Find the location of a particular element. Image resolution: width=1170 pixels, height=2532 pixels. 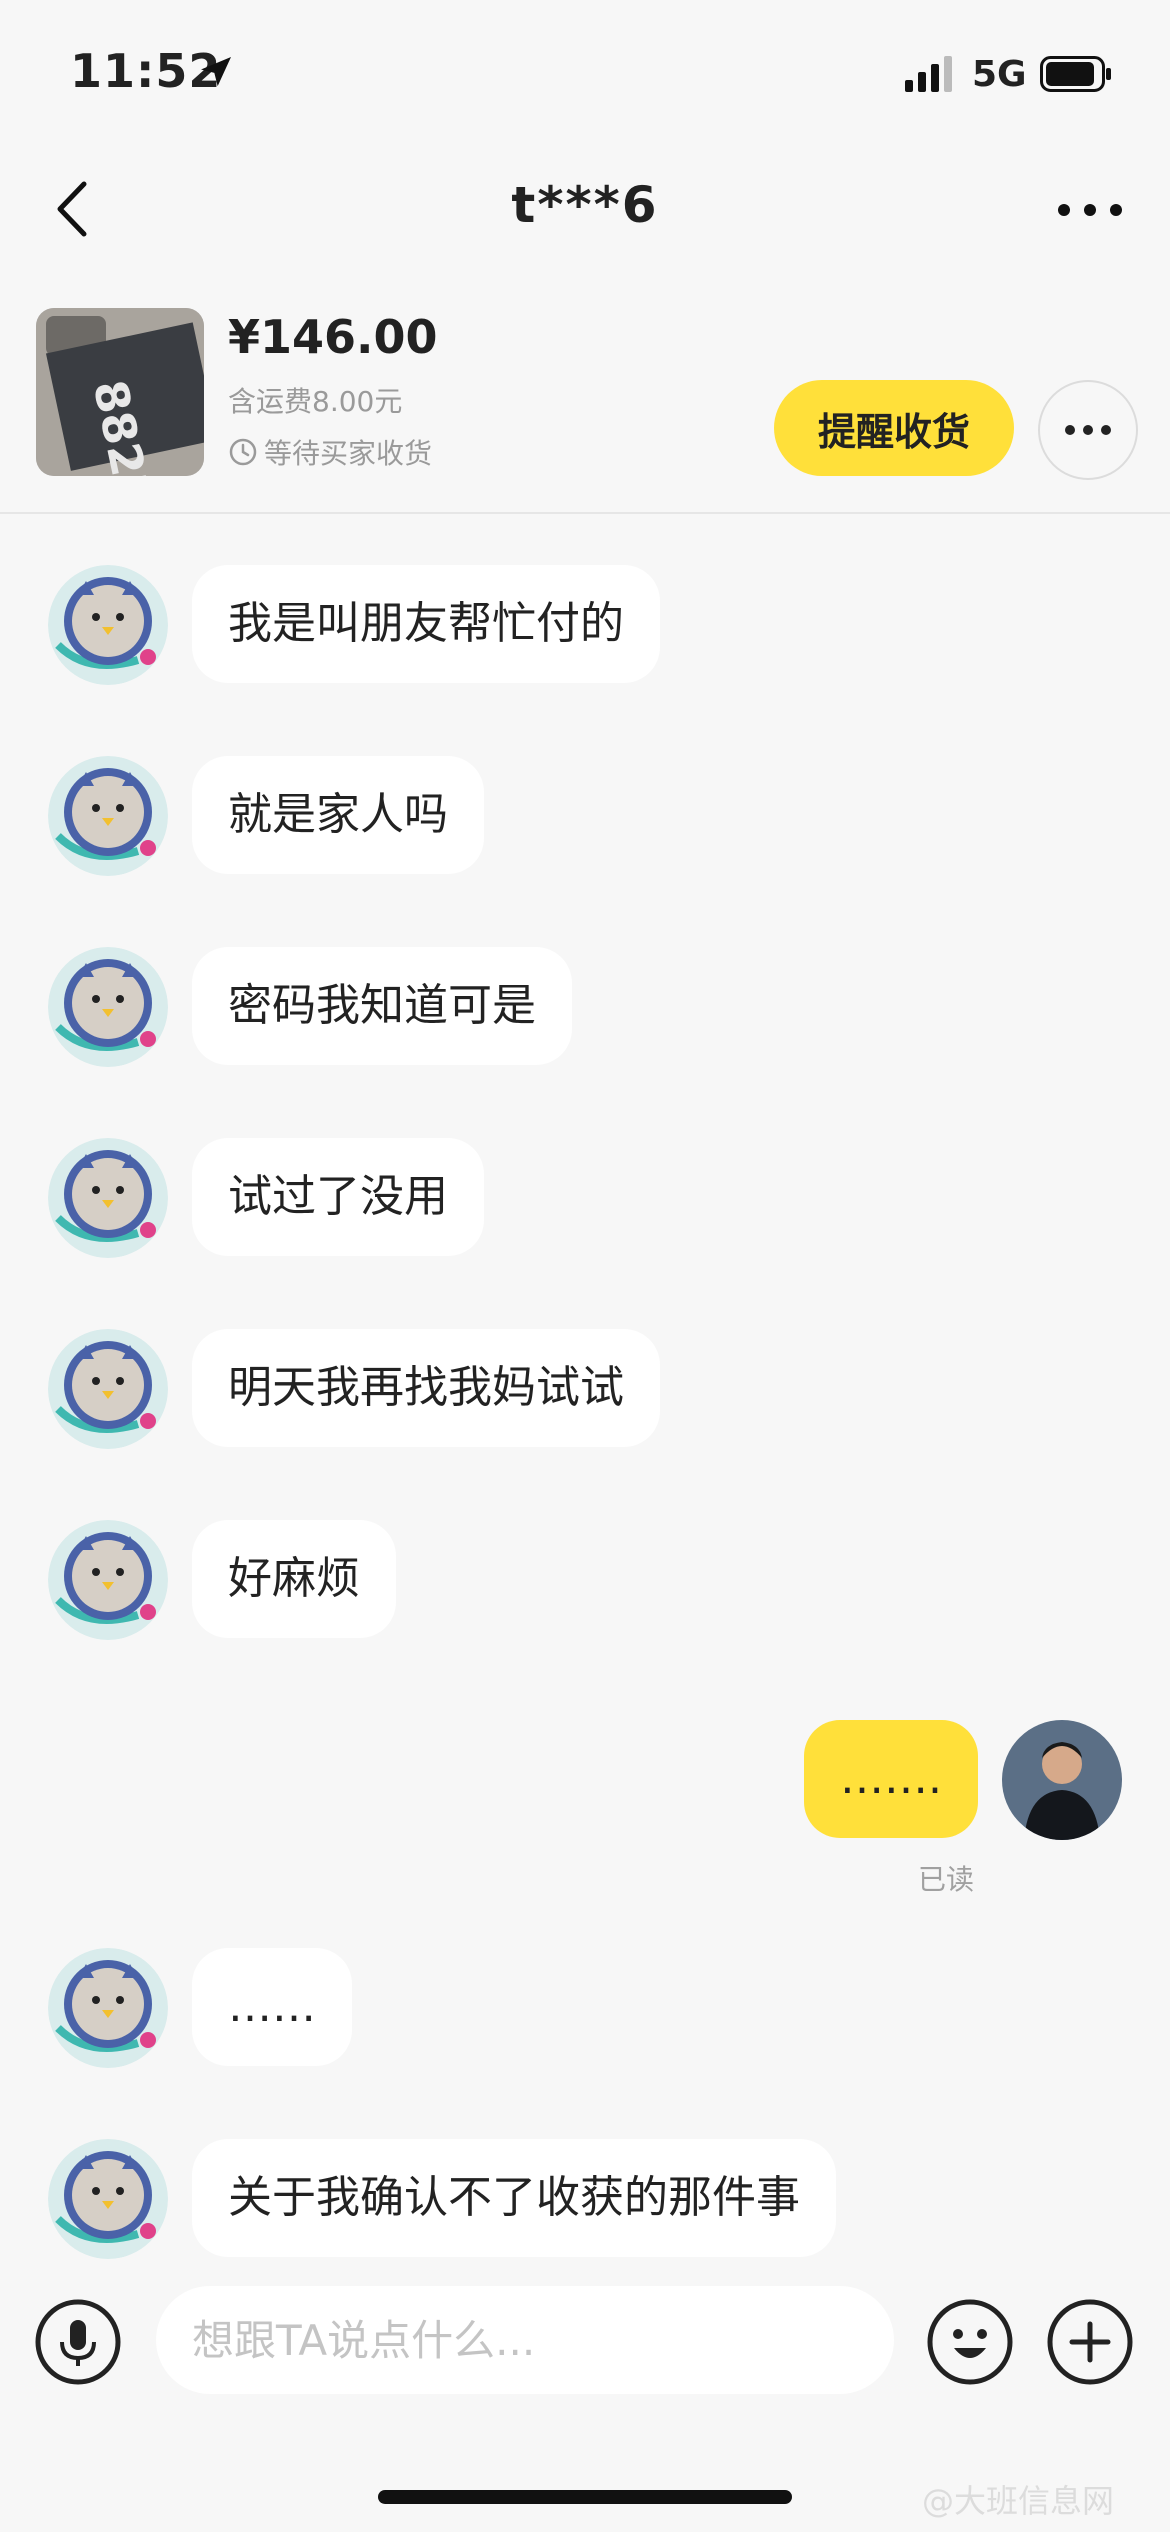

clock-icon is located at coordinates (243, 452).